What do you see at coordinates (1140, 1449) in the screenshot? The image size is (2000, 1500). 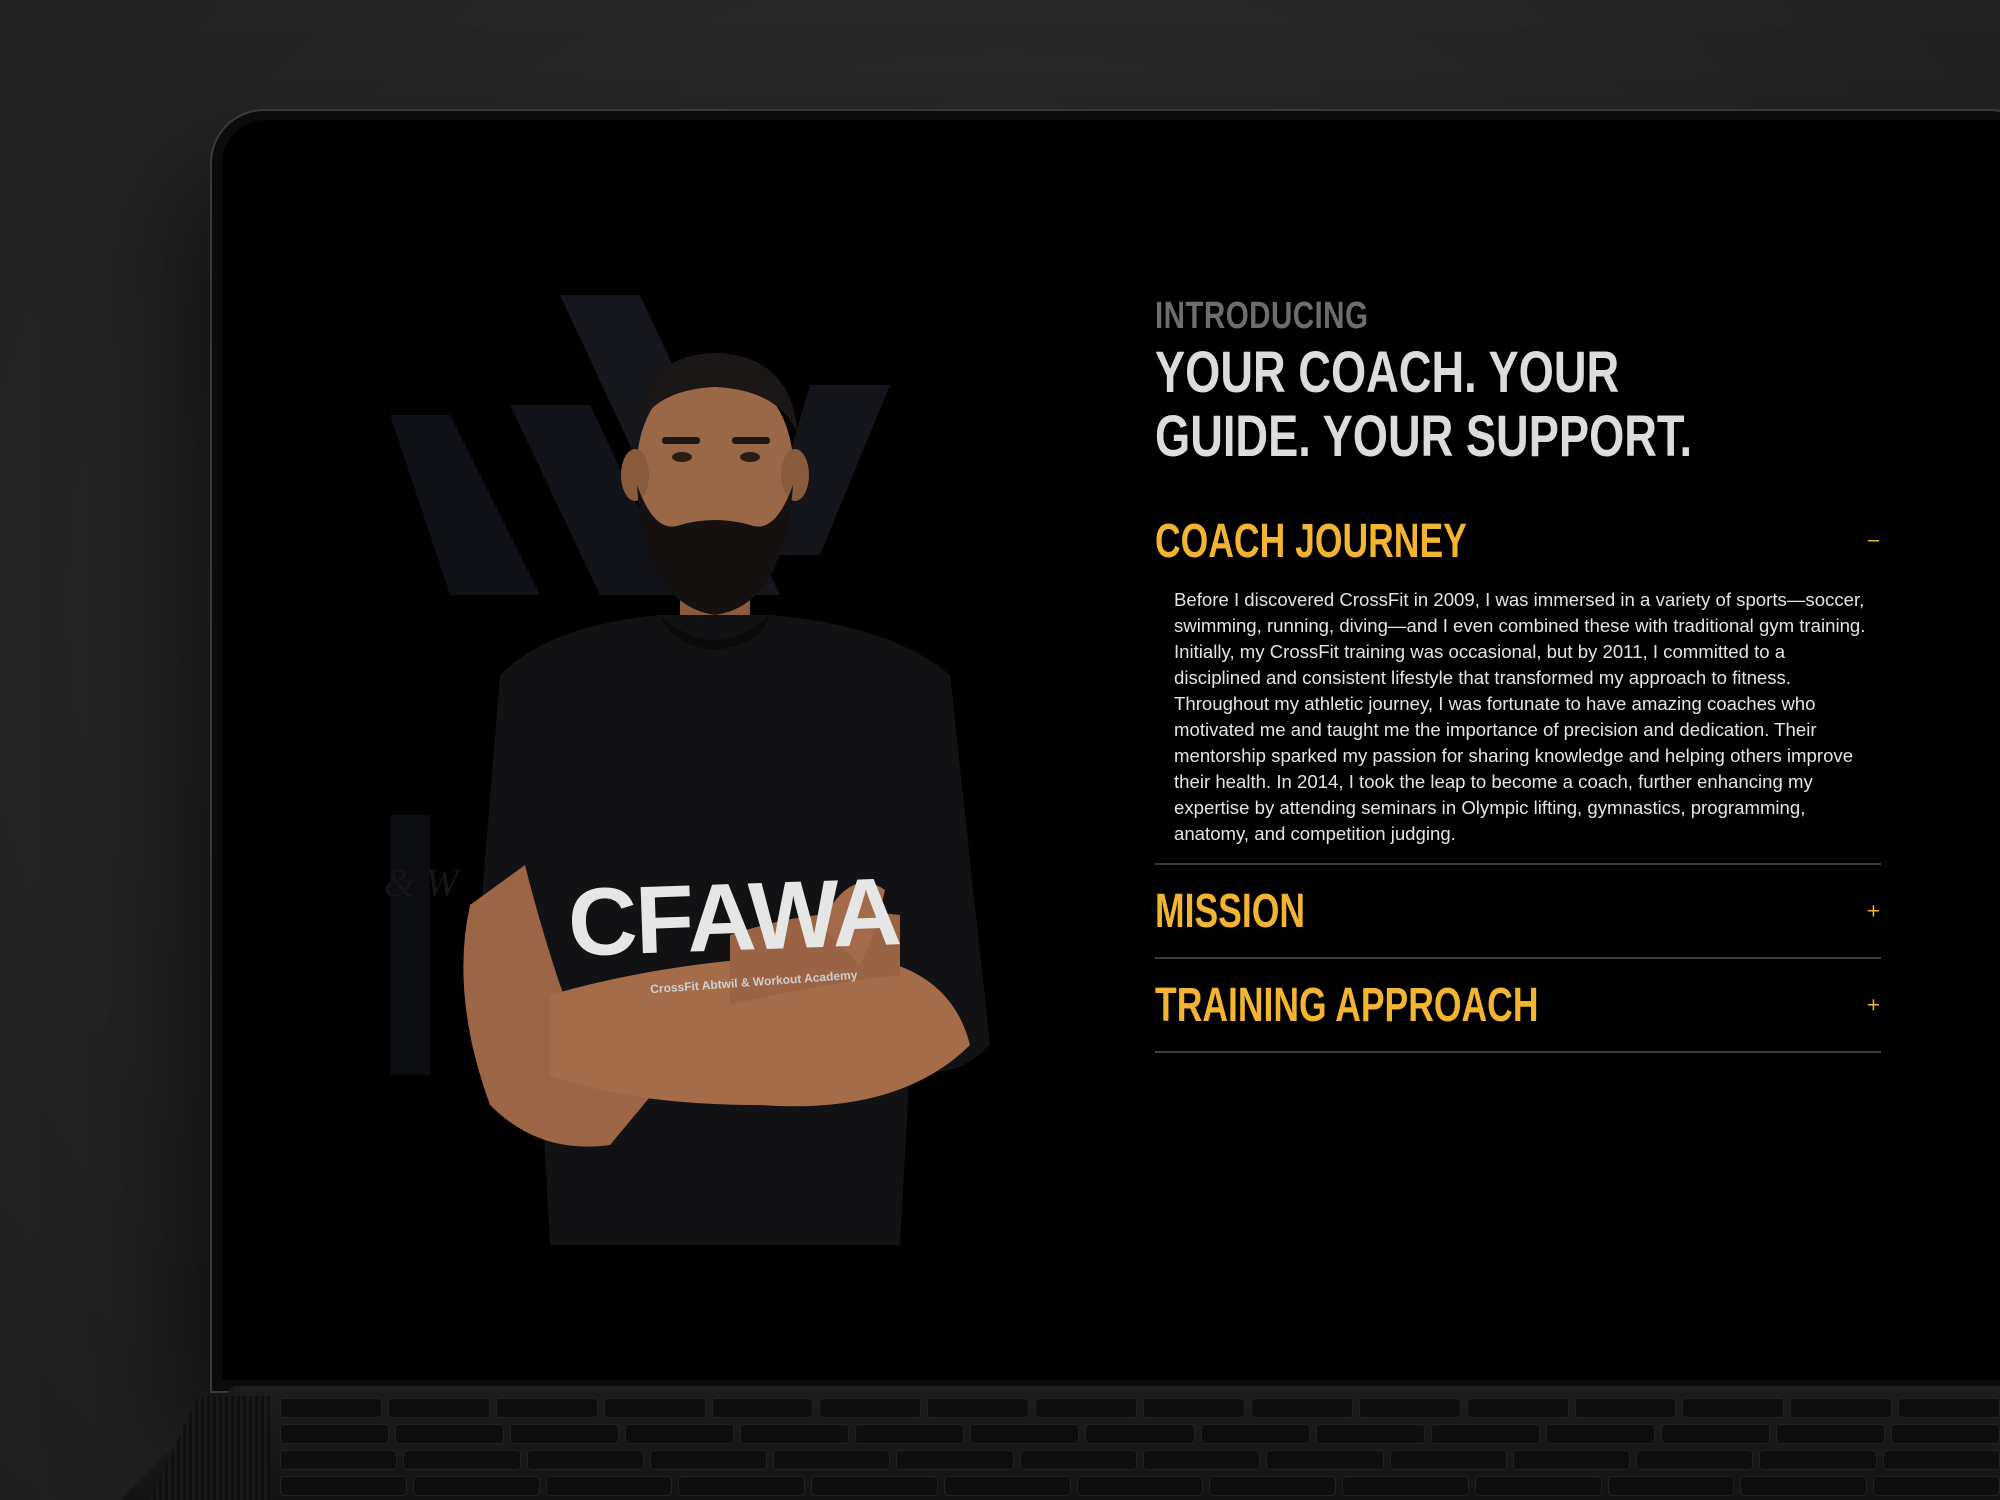 I see `laptop-keyboard` at bounding box center [1140, 1449].